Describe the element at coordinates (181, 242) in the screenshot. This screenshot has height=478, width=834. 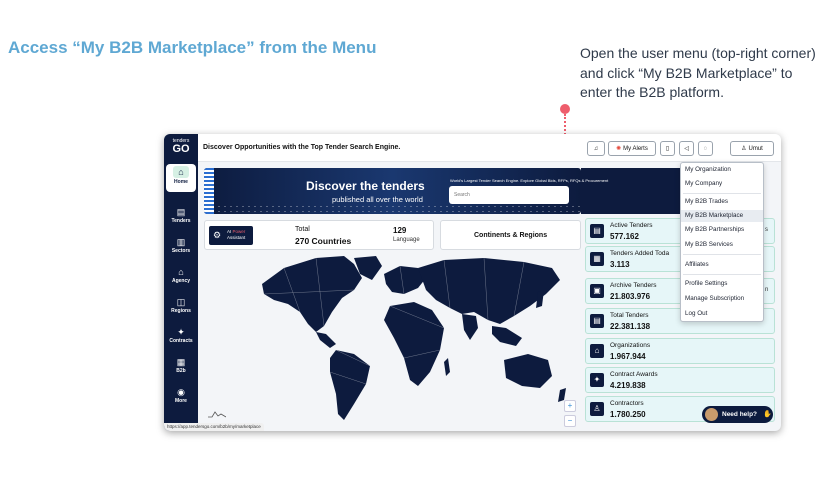
I see `bar-chart-icon: ▥` at that location.